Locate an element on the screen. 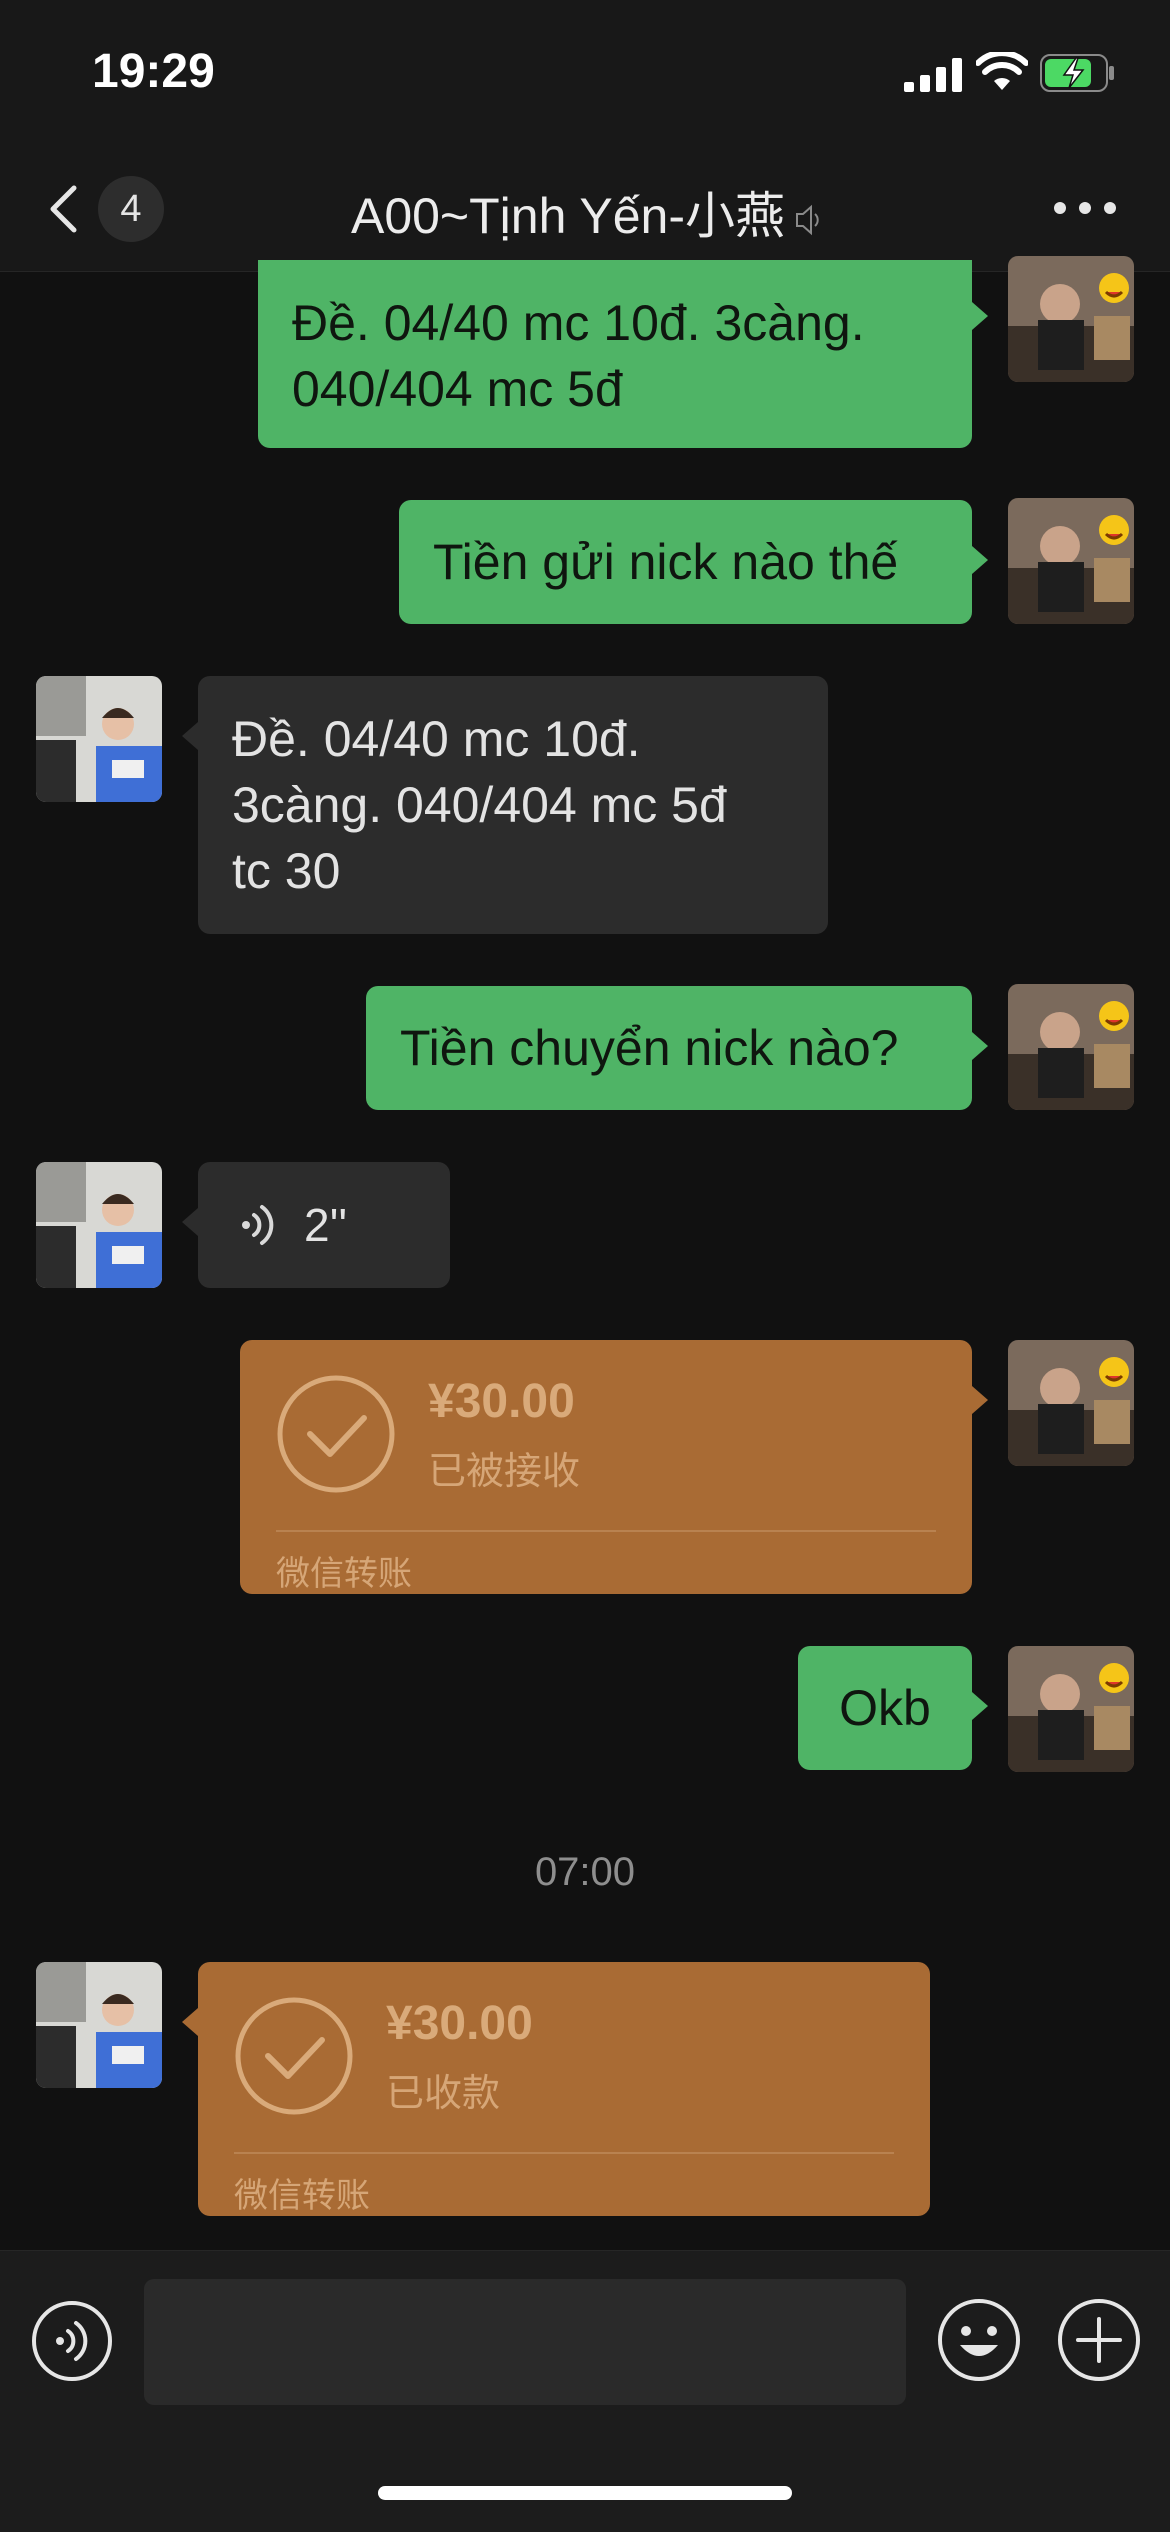  chat-title-wrapper: A00~Tịnh Yến-小燕 is located at coordinates (585, 212).